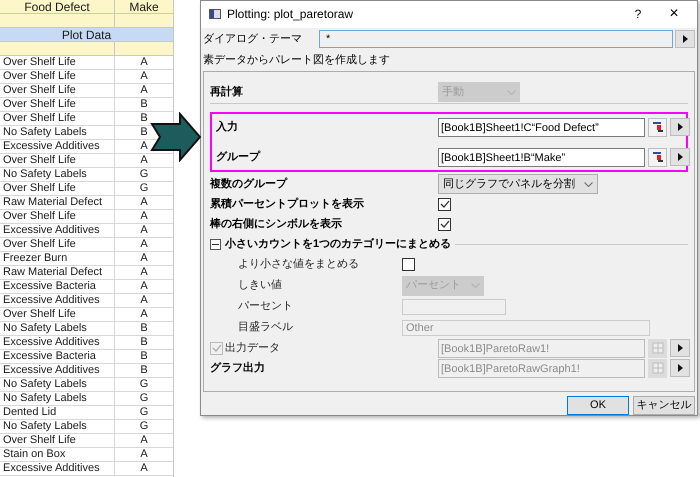  I want to click on field-label: しきい値, so click(260, 286).